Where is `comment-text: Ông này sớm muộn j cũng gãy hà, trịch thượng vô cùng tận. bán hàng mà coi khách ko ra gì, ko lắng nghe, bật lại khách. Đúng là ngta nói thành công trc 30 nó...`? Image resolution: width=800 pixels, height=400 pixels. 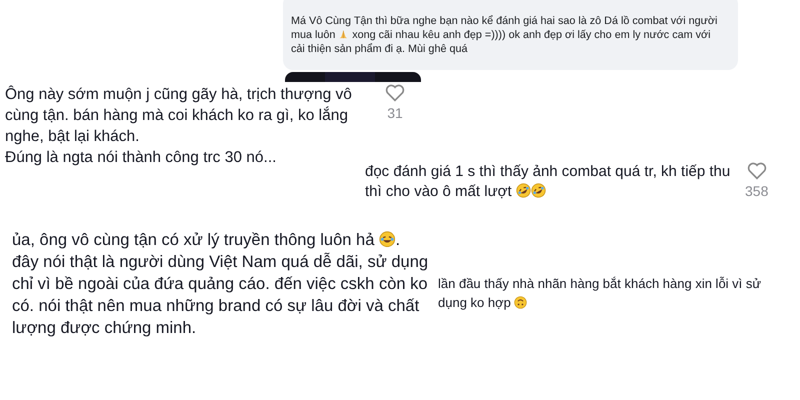 comment-text: Ông này sớm muộn j cũng gãy hà, trịch thượng vô cùng tận. bán hàng mà coi khách ko ra gì, ko lắng nghe, bật lại khách. Đúng là ngta nói thành công trc 30 nó... is located at coordinates (179, 126).